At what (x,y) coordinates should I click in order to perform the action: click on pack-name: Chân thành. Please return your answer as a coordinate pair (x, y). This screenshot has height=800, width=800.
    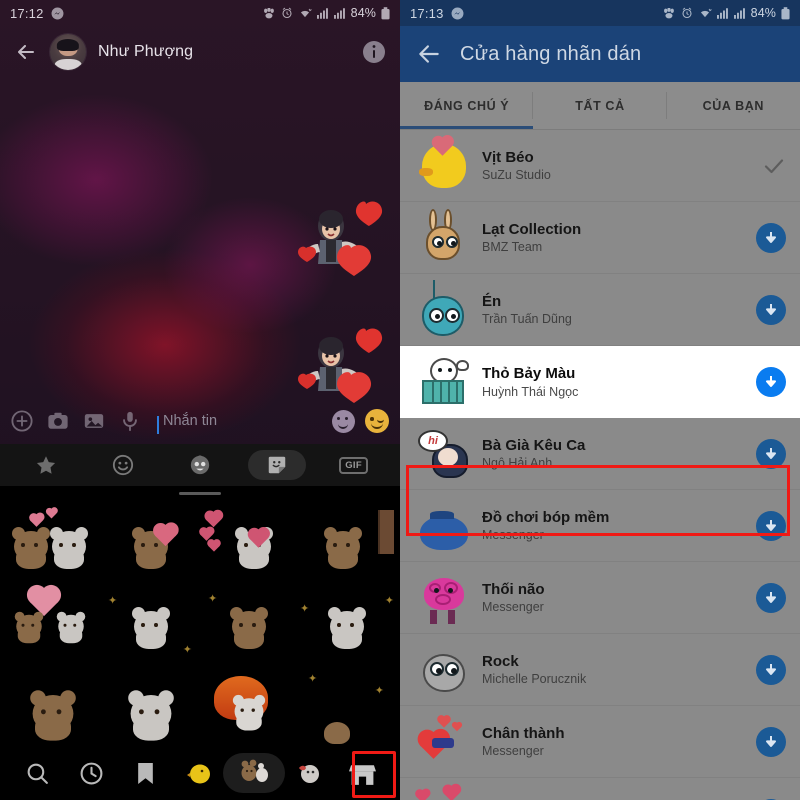
    Looking at the image, I should click on (523, 733).